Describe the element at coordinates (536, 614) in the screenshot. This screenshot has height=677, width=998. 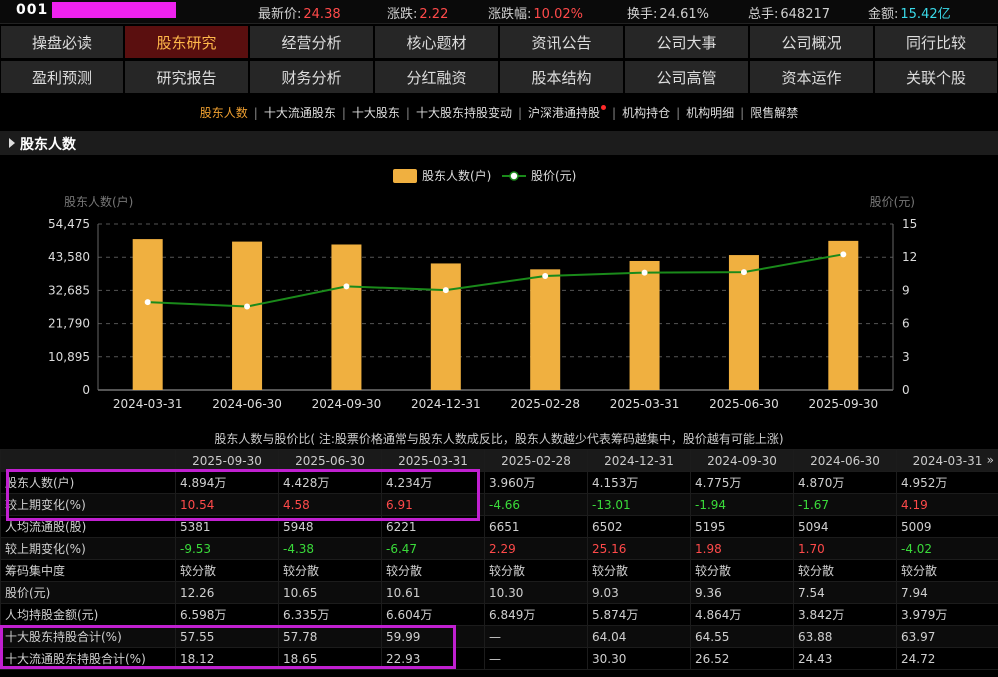
I see `table-cell: 6.849万` at that location.